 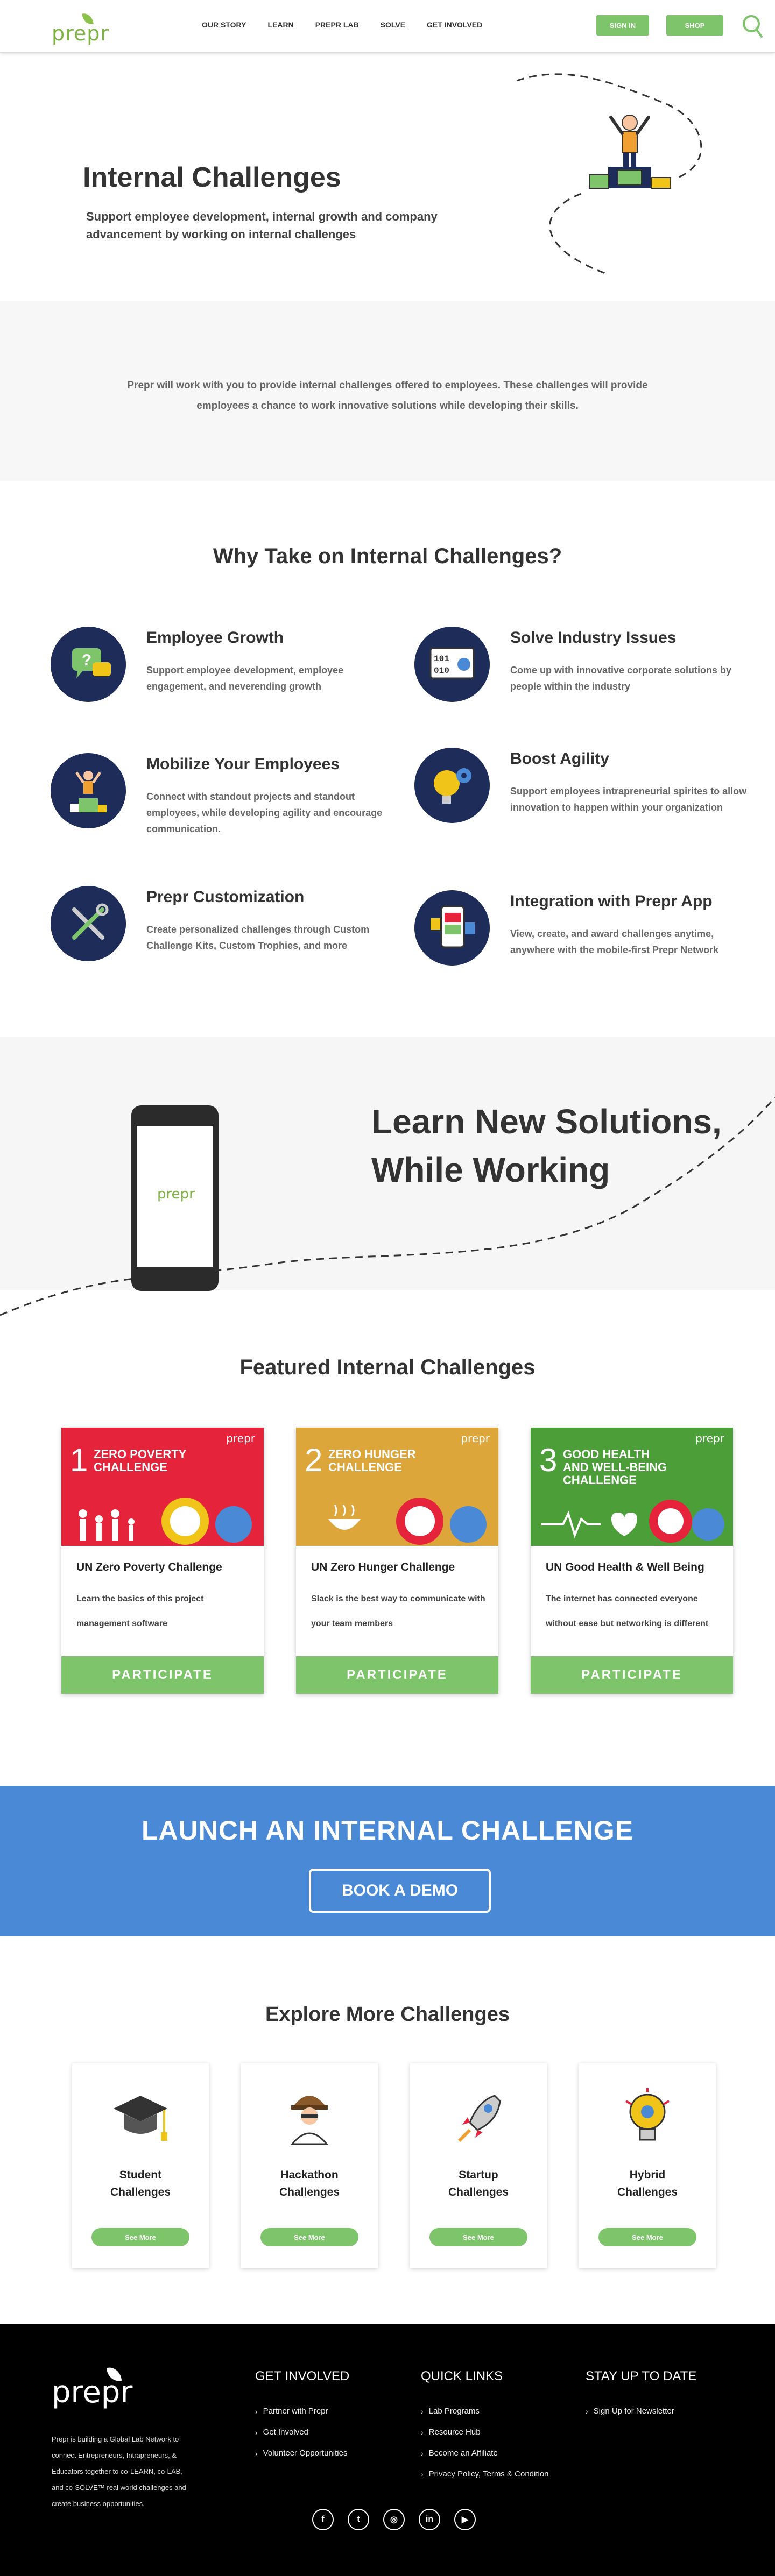 I want to click on explore-card-title-line: Hybrid, so click(x=647, y=2175).